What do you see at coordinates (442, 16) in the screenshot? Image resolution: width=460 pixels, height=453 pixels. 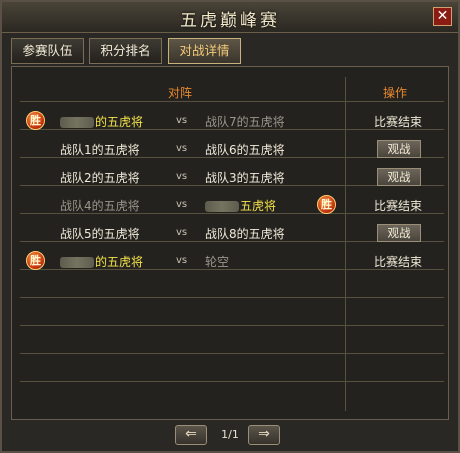 I see `close-button: ✕` at bounding box center [442, 16].